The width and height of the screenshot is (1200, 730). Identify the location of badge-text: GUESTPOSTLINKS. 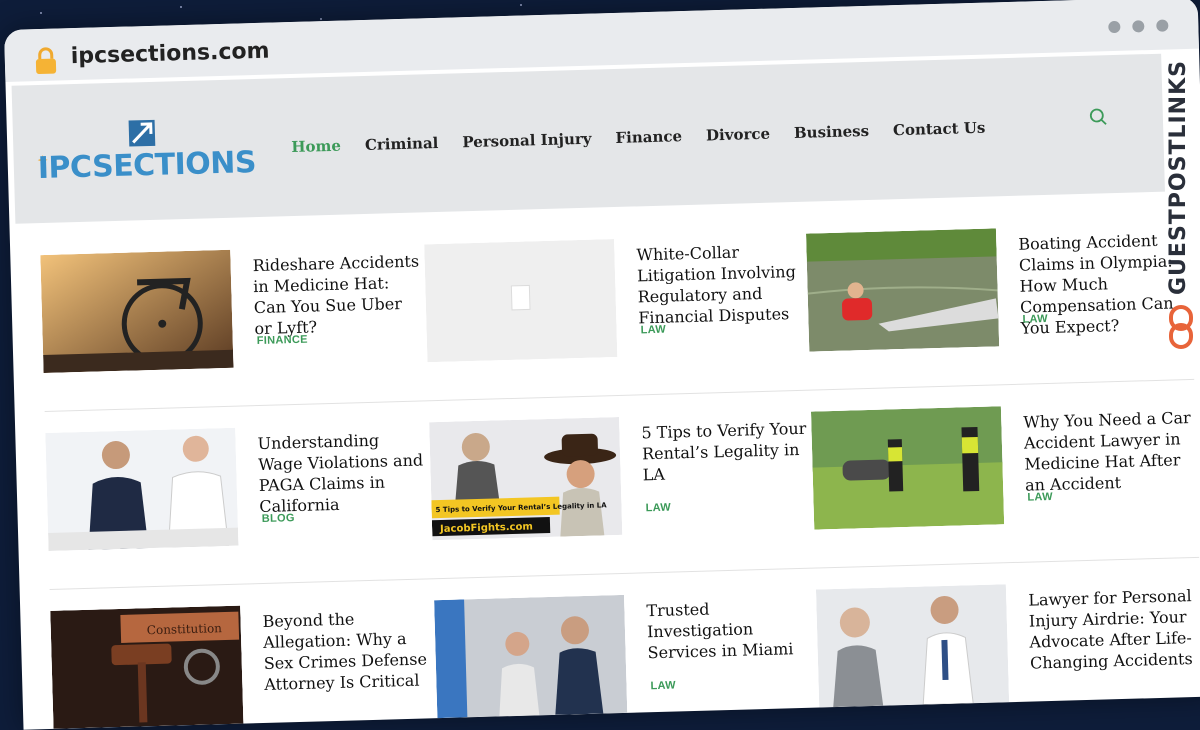
(1178, 178).